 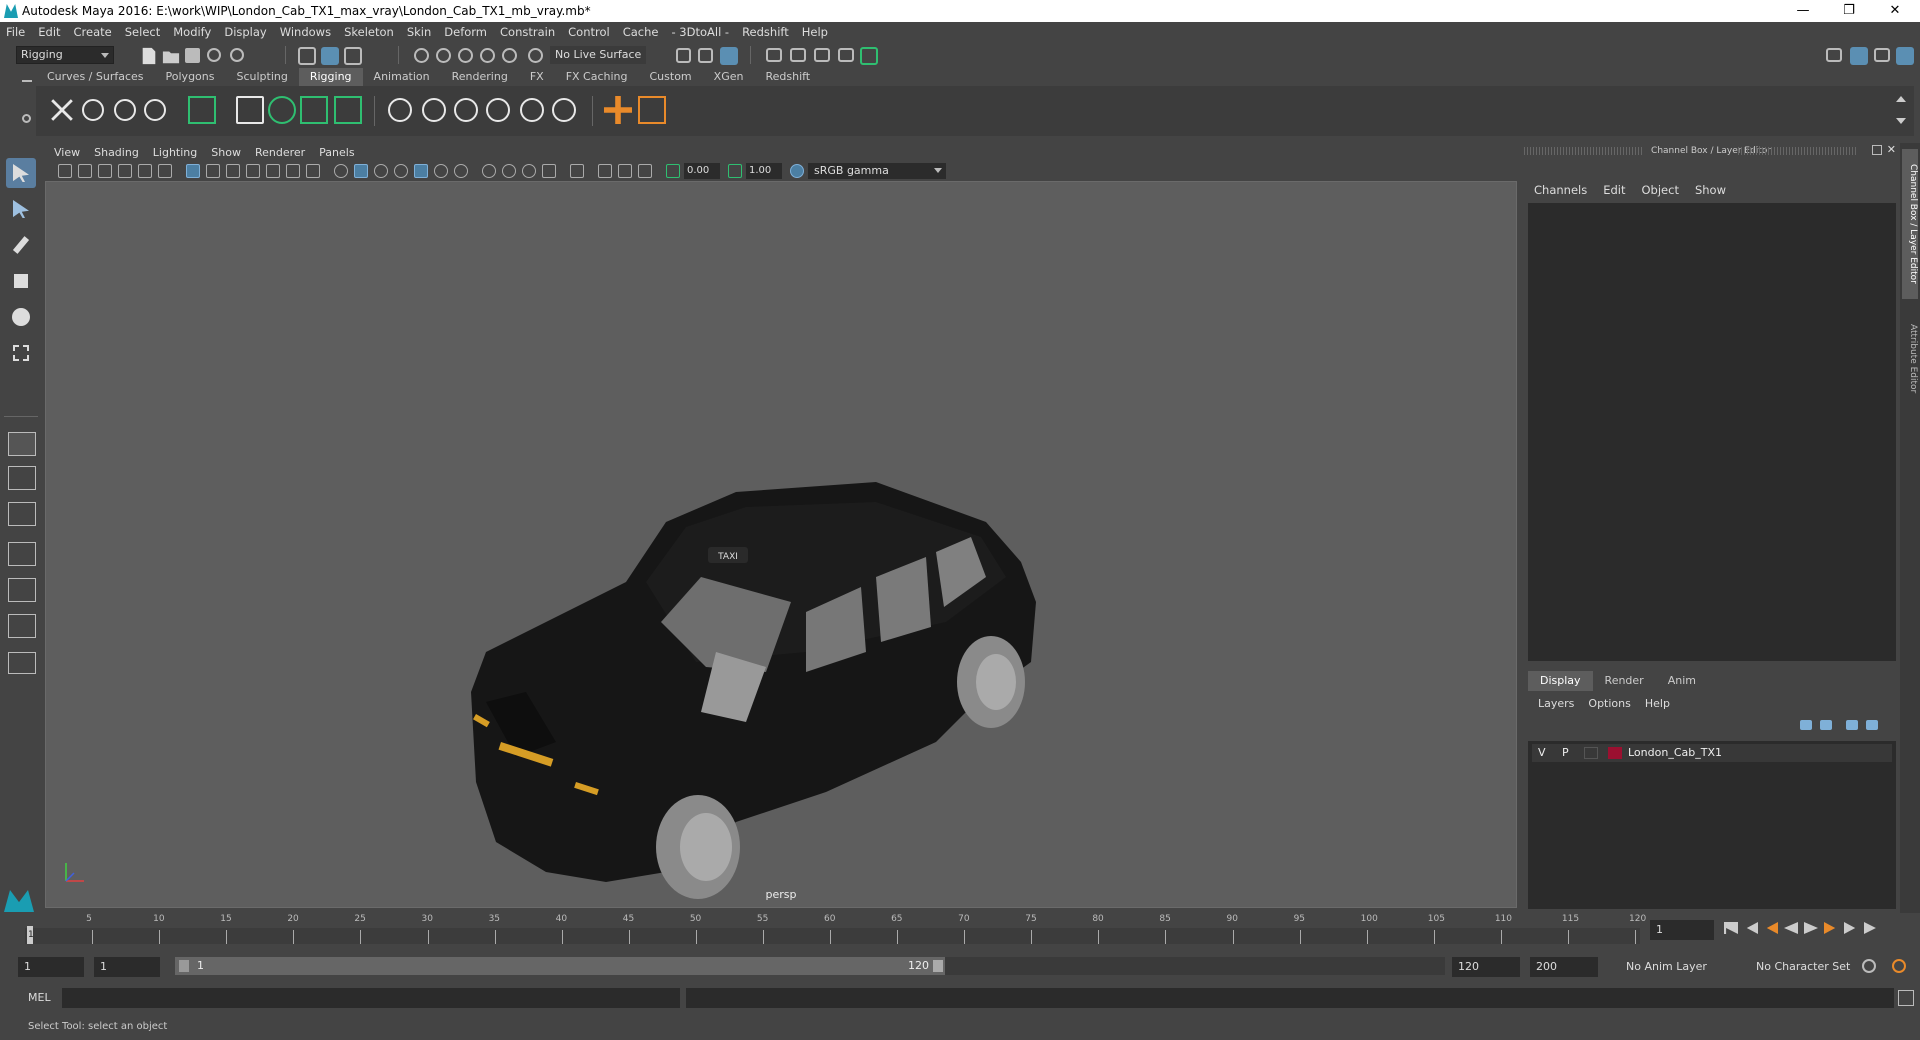 What do you see at coordinates (330, 77) in the screenshot?
I see `tab-rigging: Rigging` at bounding box center [330, 77].